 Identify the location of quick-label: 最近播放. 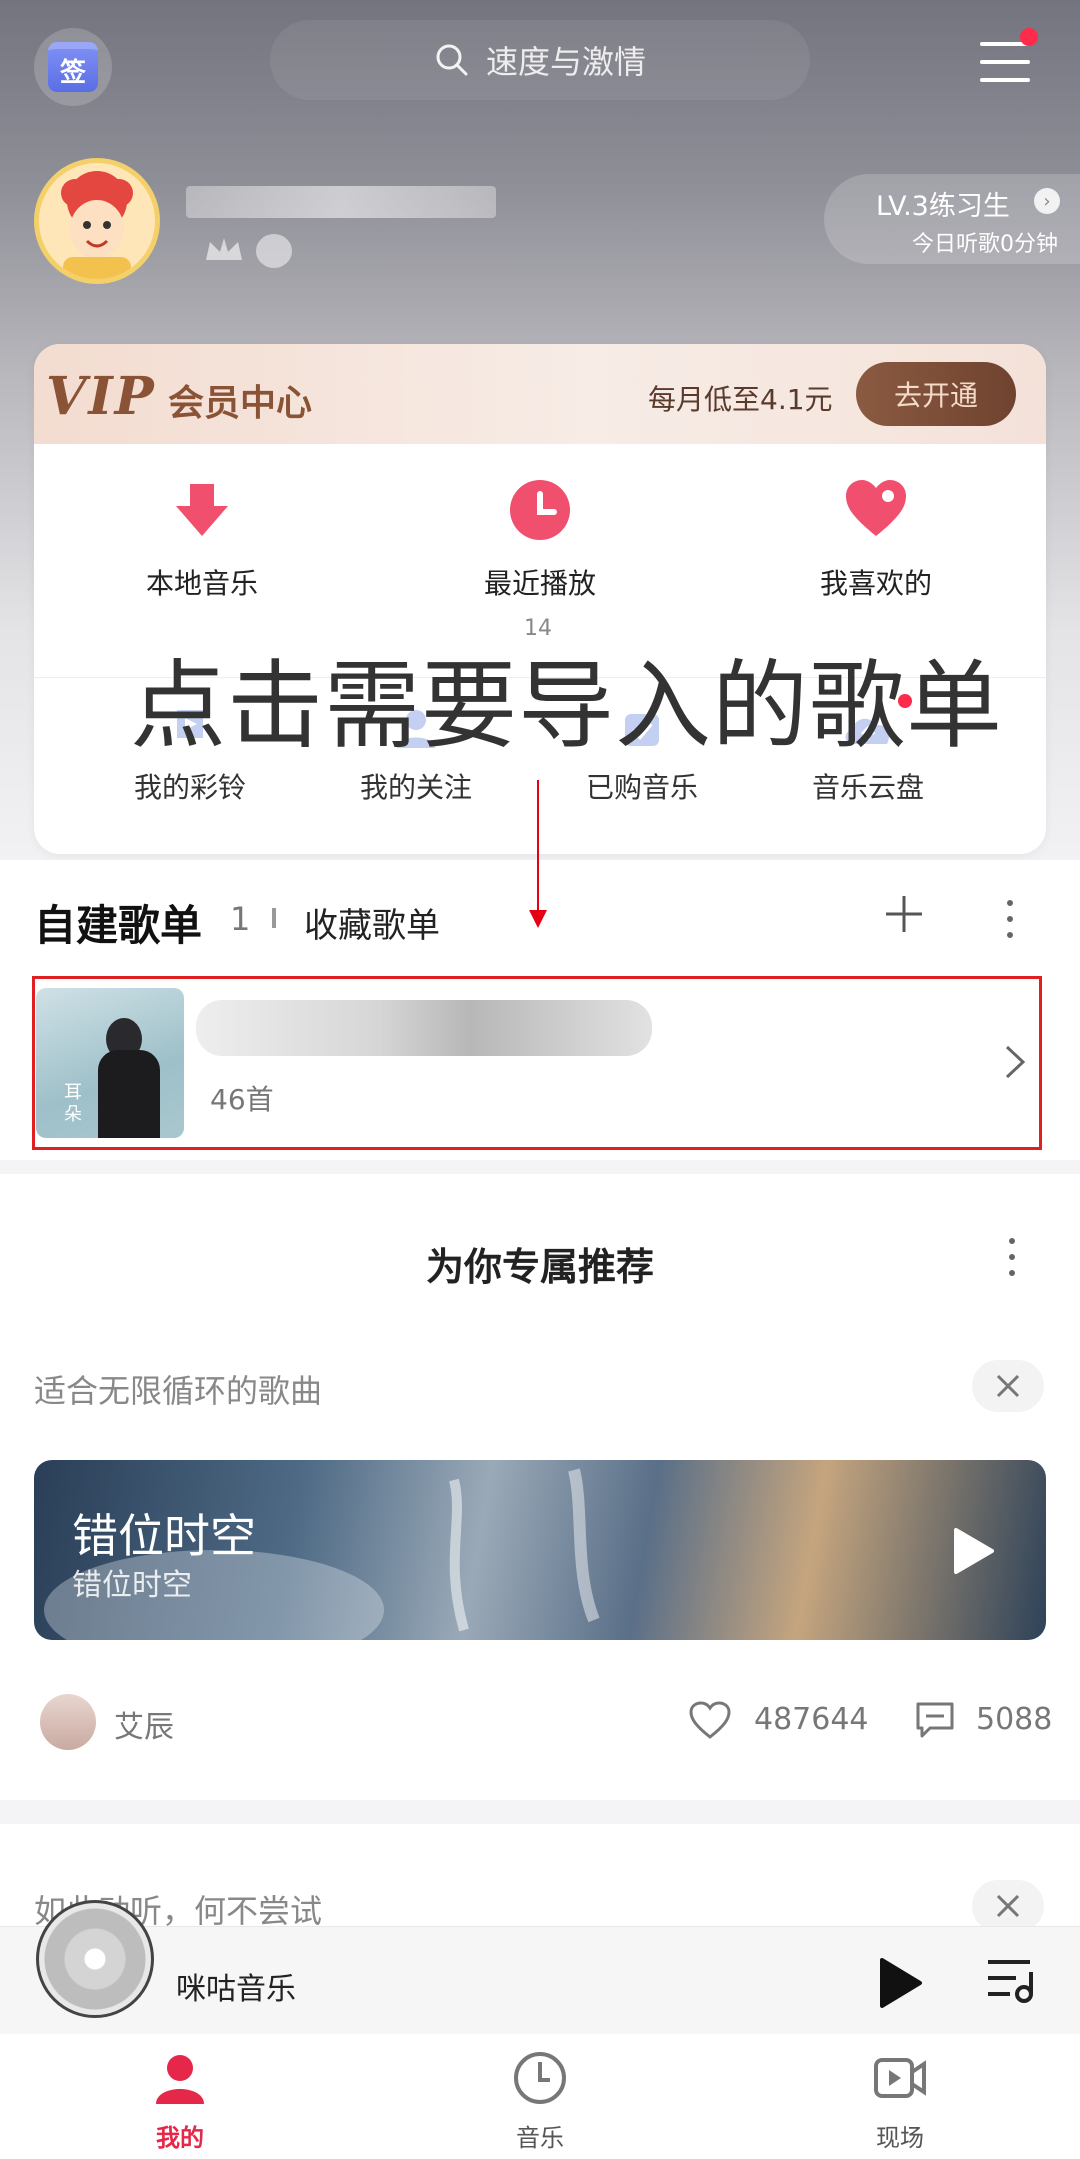
(539, 583).